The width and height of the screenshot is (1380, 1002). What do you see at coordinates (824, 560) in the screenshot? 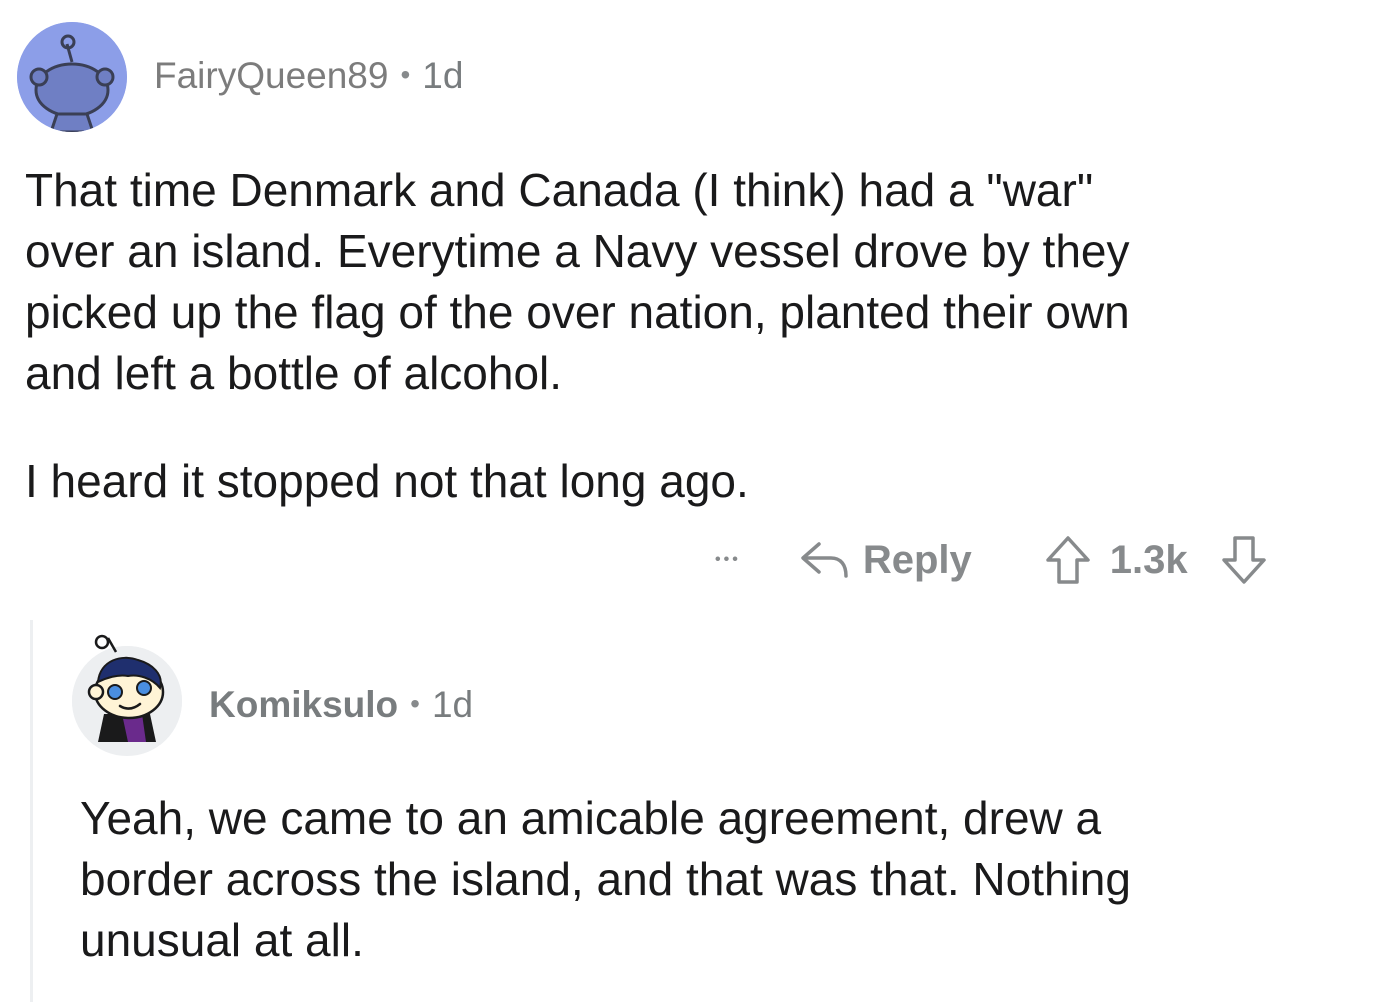
I see `reply-arrow-icon` at bounding box center [824, 560].